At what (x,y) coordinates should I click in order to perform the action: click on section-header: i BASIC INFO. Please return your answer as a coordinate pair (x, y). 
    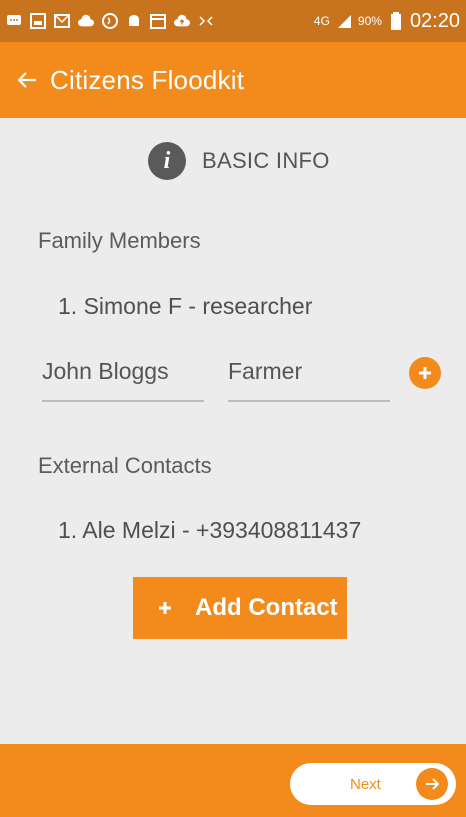
    Looking at the image, I should click on (239, 161).